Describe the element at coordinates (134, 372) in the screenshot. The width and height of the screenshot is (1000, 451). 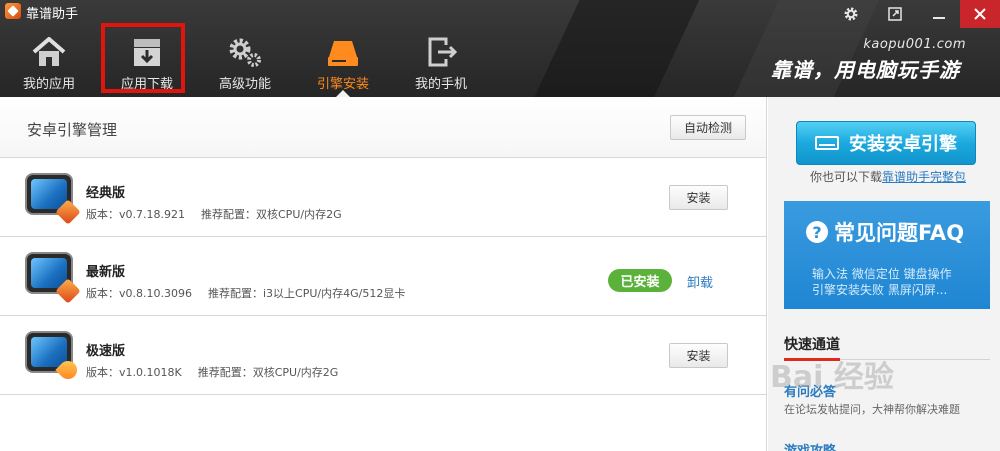
I see `engine-version: 版本：v1.0.1018K` at that location.